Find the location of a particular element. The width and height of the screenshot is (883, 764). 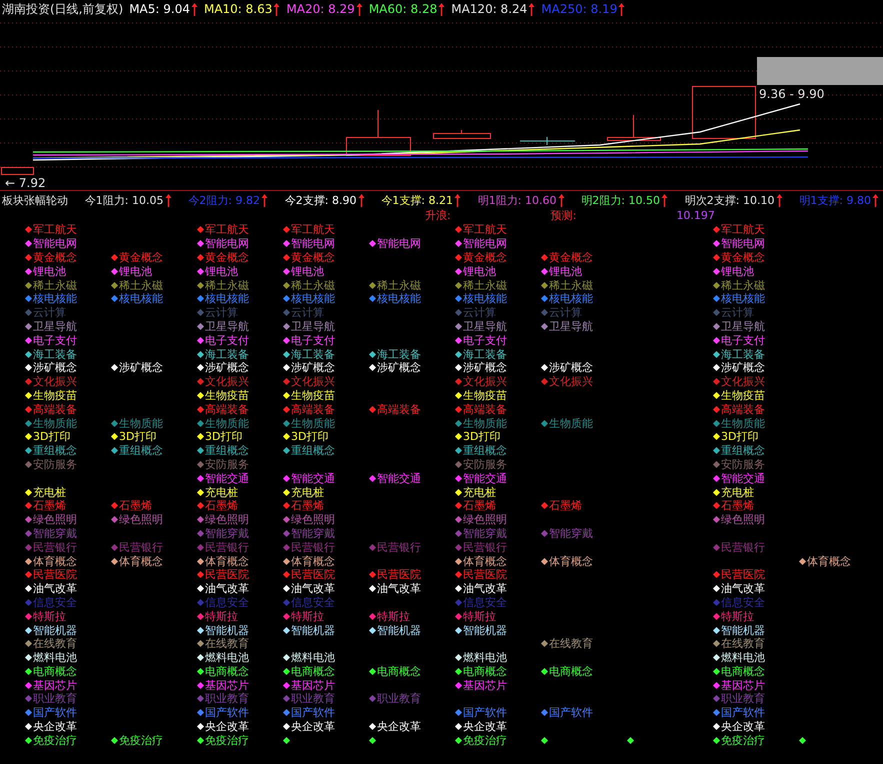

sector-label: 充电桩 is located at coordinates (221, 492).